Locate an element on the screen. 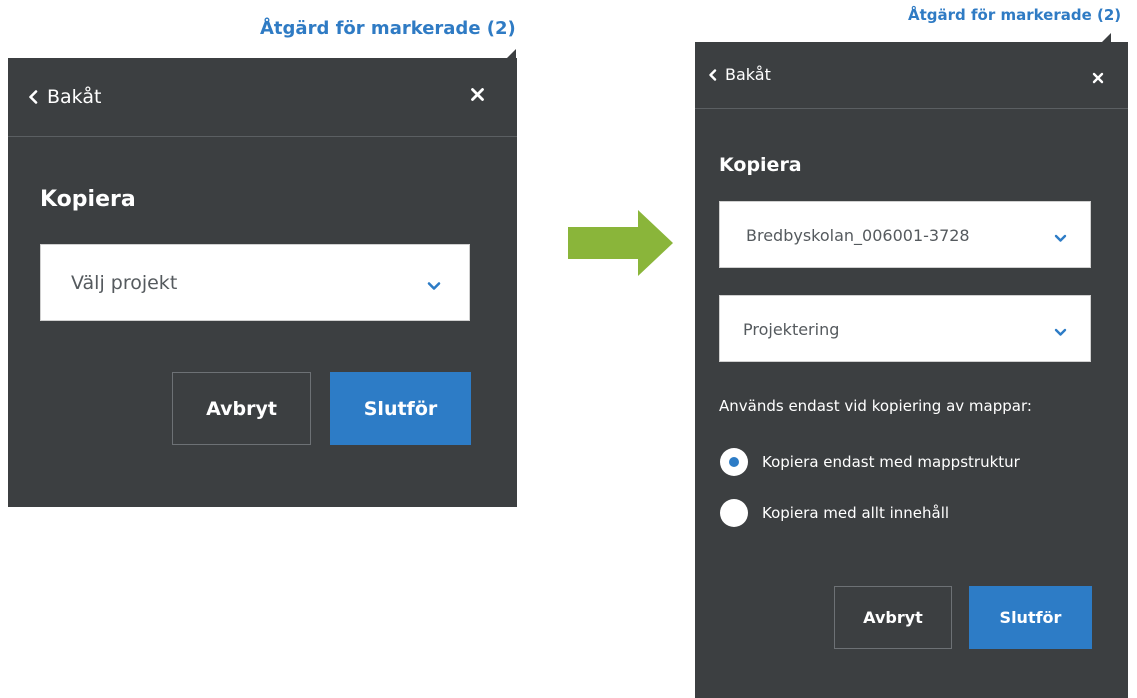 This screenshot has height=698, width=1137. radio-option-structure-only: Kopiera endast med mappstruktur is located at coordinates (870, 462).